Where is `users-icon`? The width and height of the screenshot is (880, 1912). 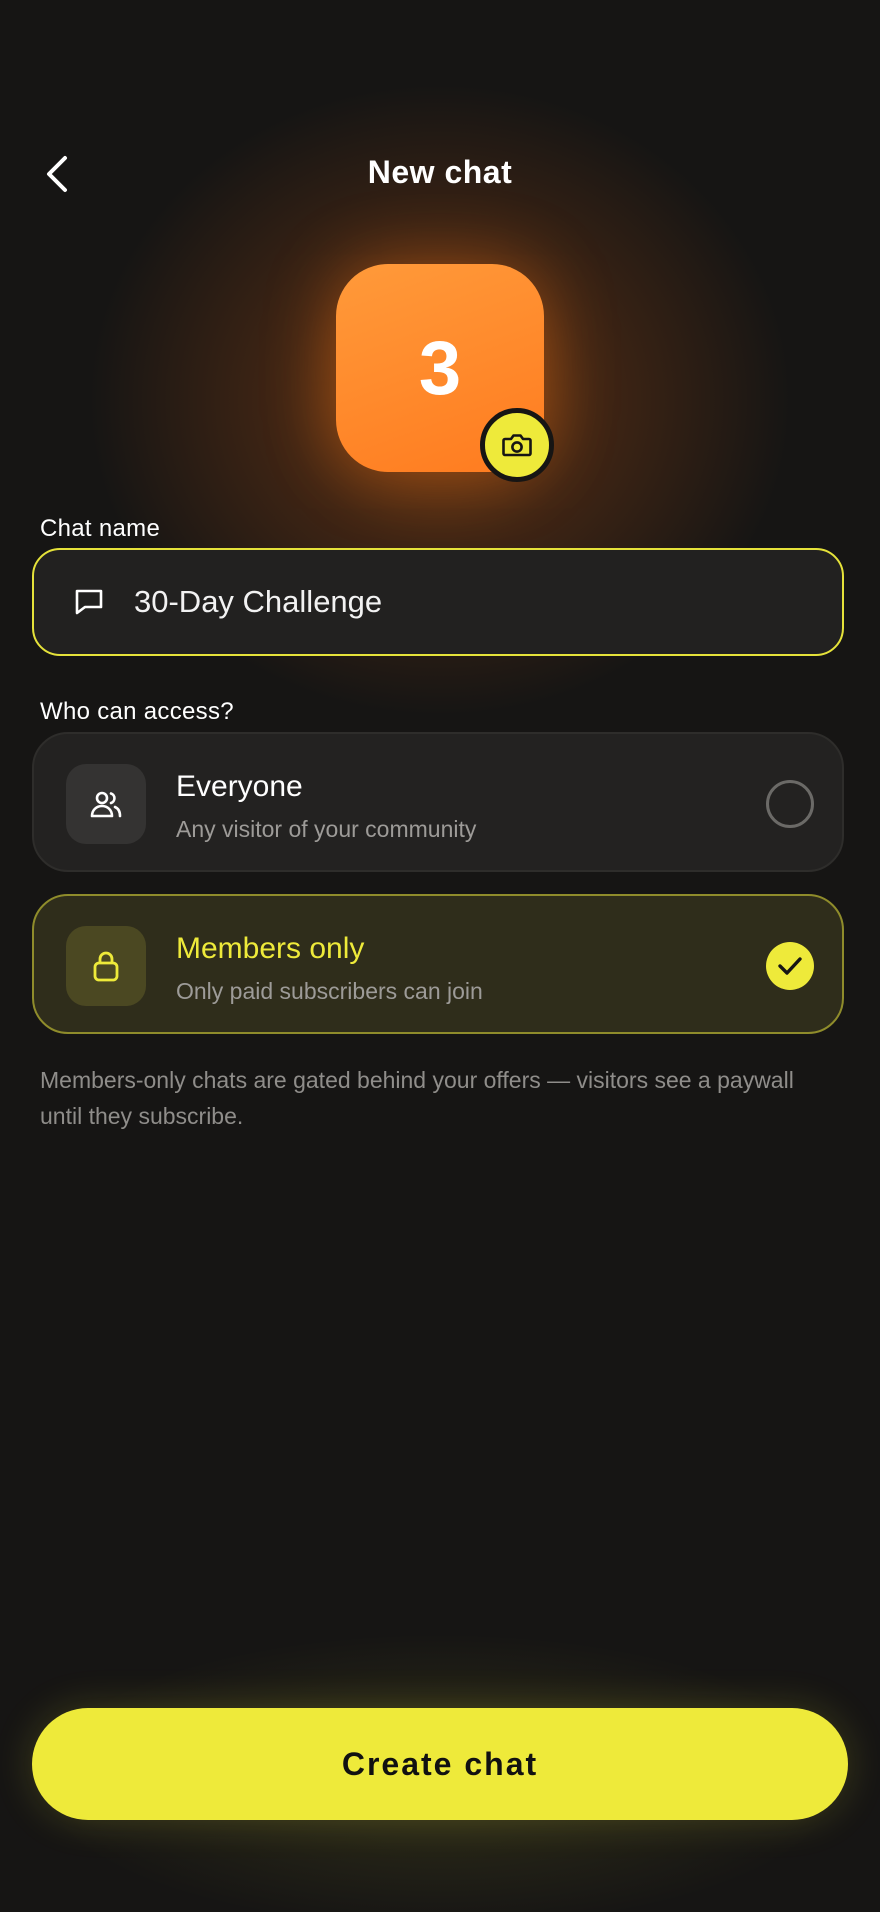 users-icon is located at coordinates (106, 804).